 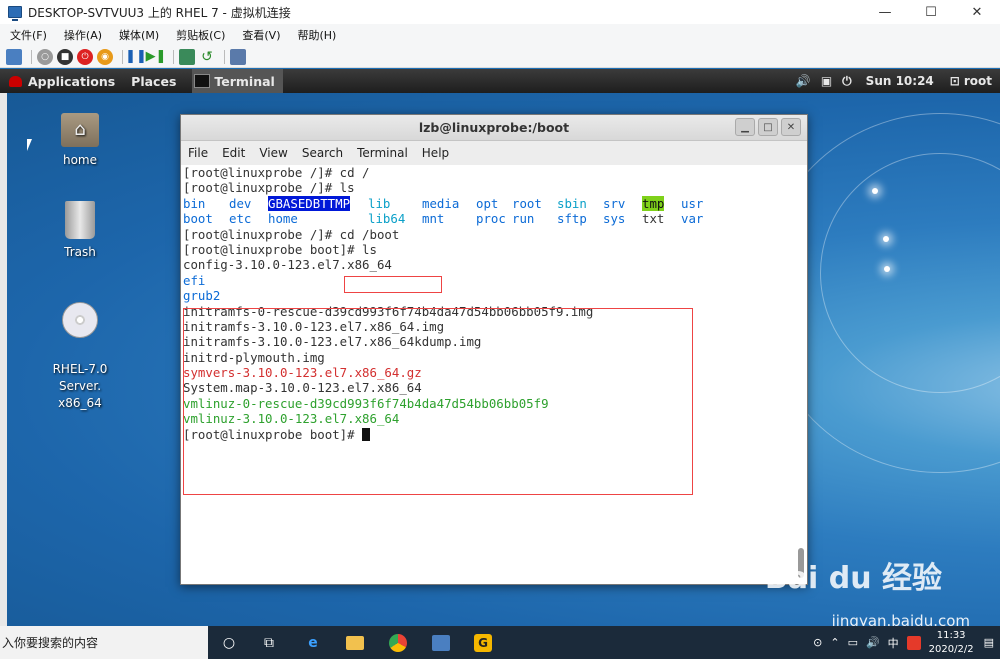 I want to click on task-view-icon: ⧉, so click(x=269, y=643).